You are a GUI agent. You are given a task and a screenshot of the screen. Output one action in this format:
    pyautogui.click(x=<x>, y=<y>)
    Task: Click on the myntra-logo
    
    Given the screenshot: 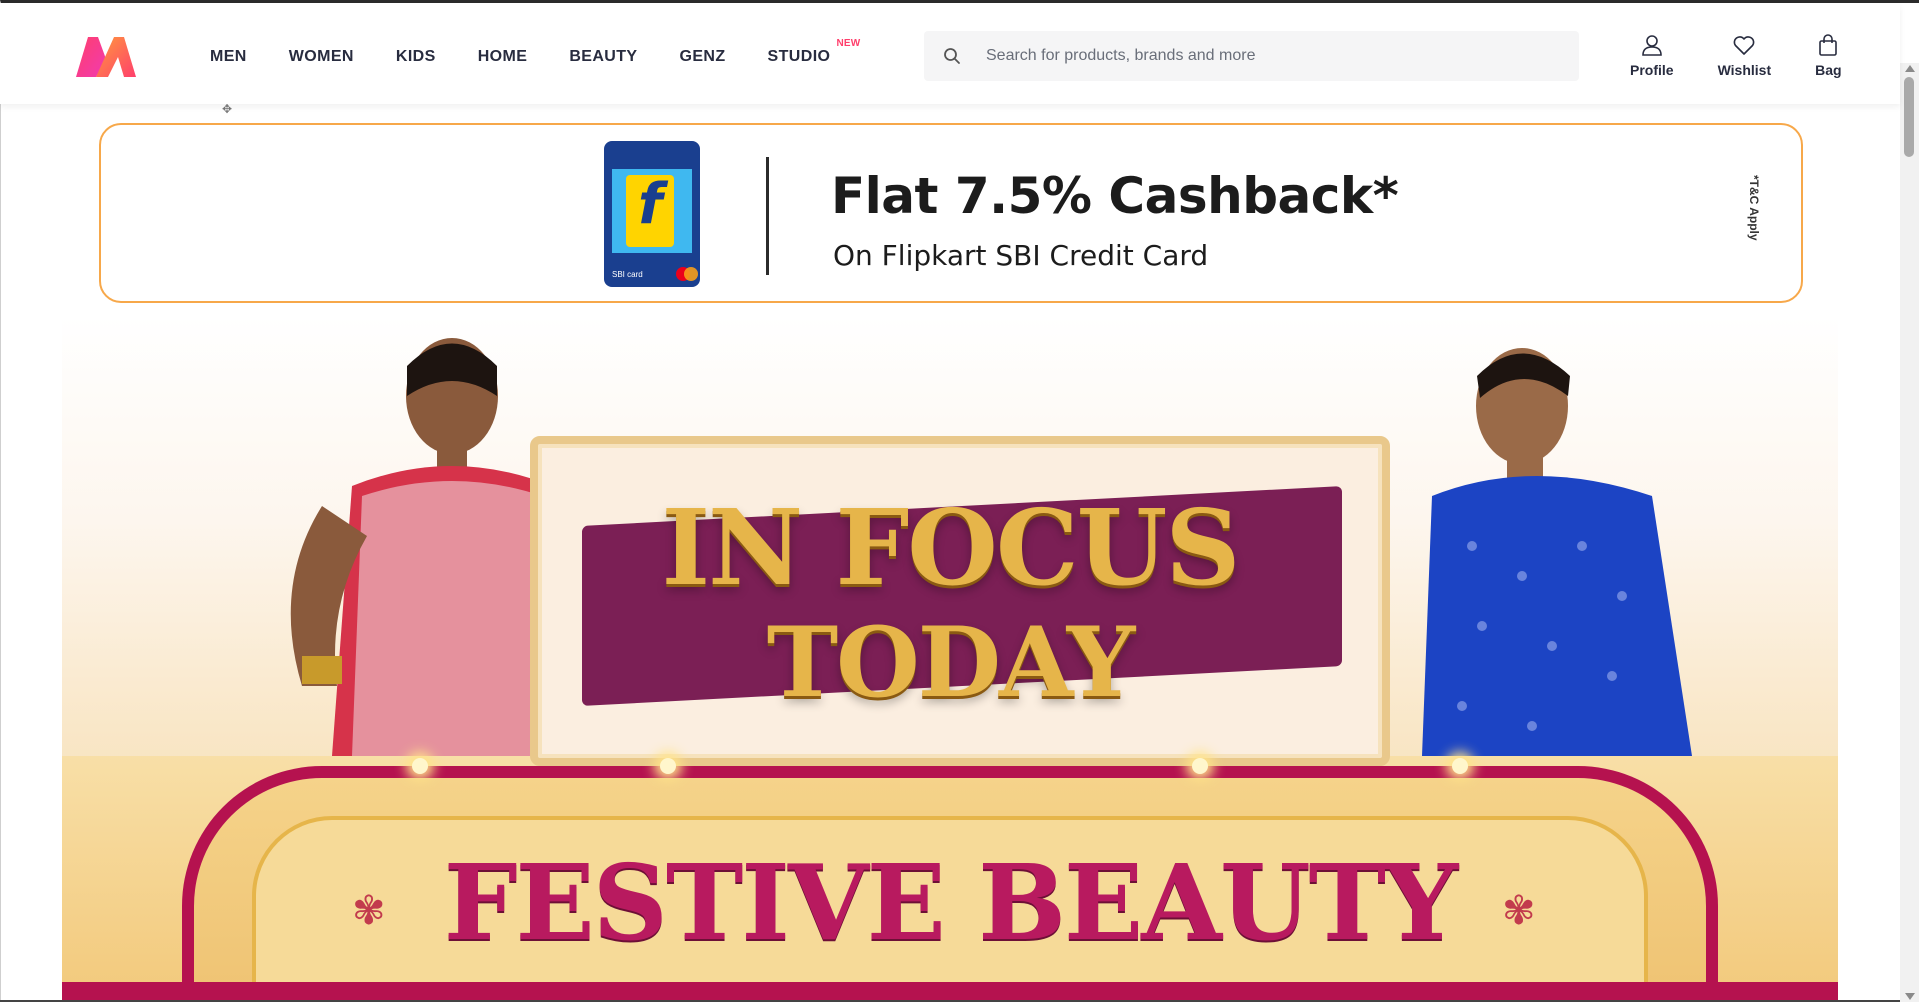 What is the action you would take?
    pyautogui.click(x=106, y=56)
    